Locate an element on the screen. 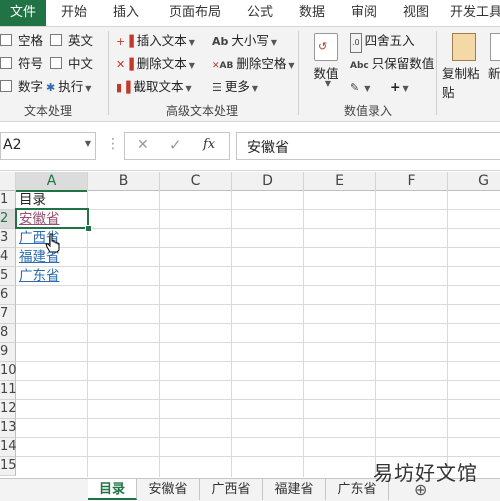 The width and height of the screenshot is (500, 501). menu-file: 文件 is located at coordinates (23, 13).